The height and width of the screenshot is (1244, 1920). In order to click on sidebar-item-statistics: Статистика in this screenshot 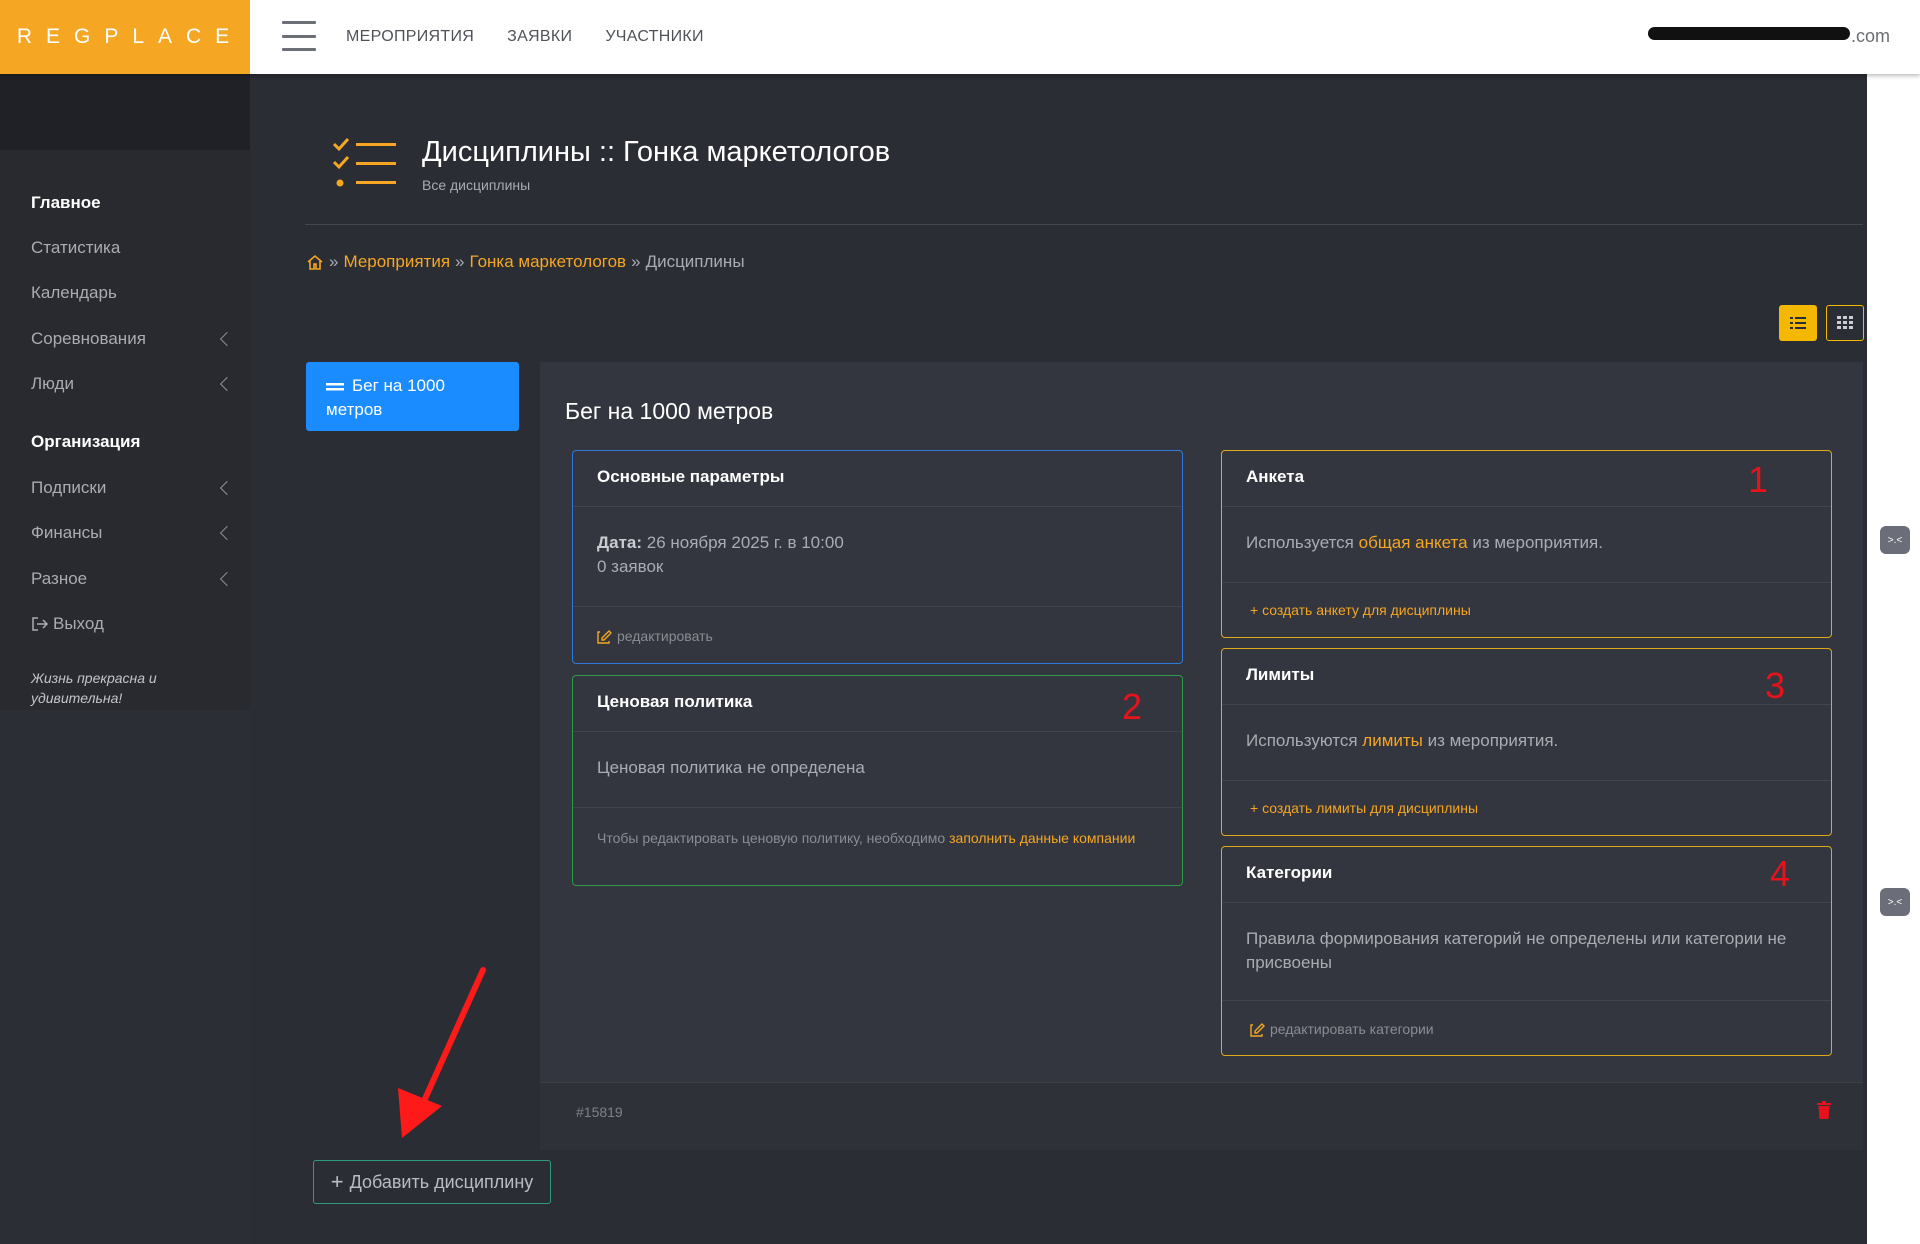, I will do `click(133, 248)`.